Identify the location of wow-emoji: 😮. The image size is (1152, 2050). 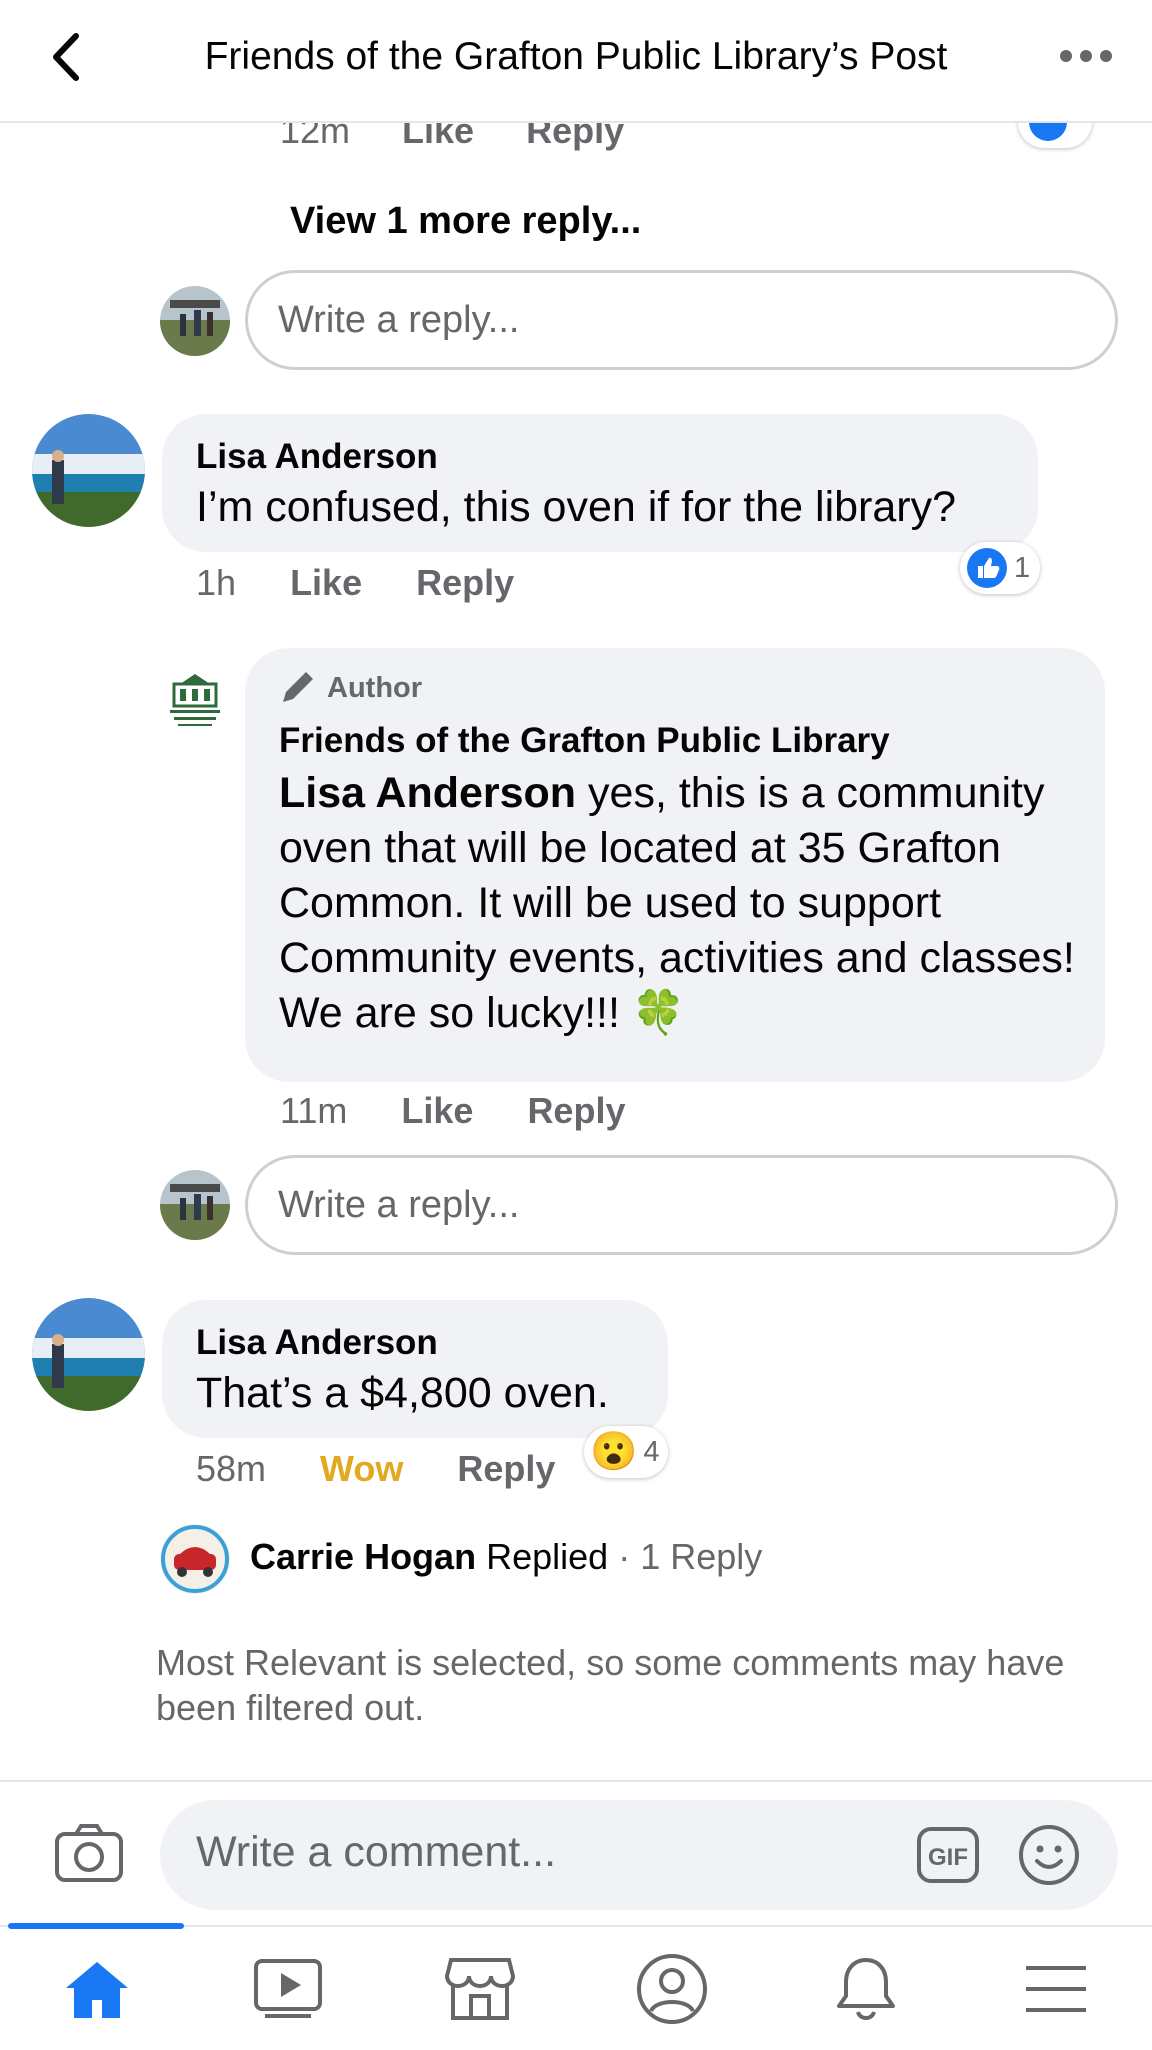
(614, 1452).